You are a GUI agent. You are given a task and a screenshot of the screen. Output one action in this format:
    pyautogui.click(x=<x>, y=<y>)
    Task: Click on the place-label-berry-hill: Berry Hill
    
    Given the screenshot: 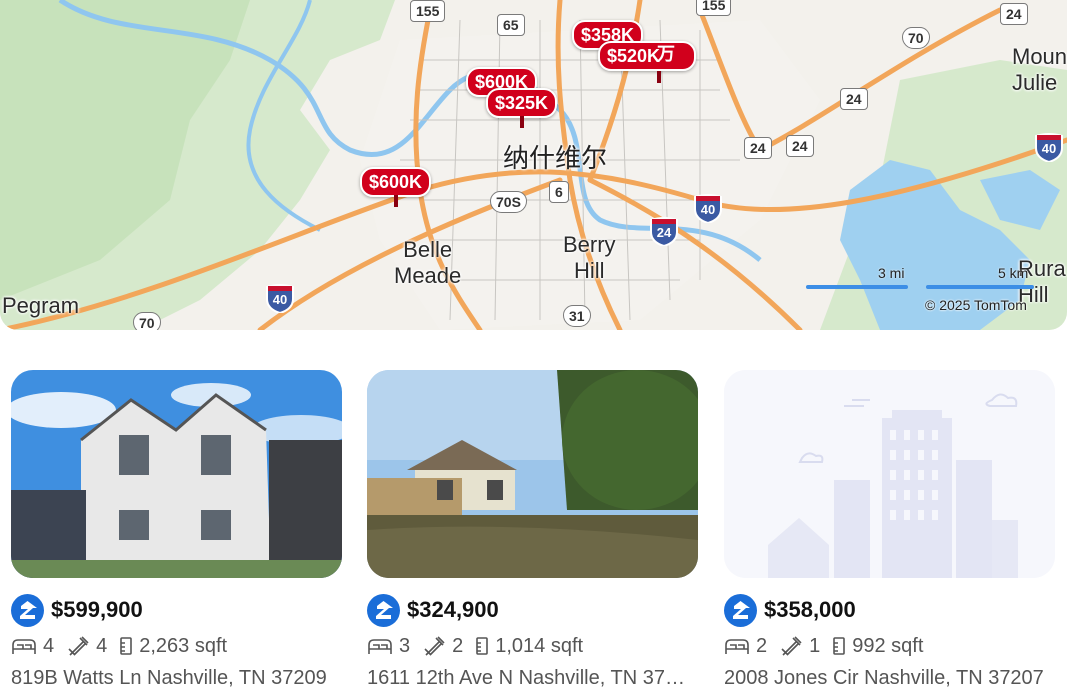 What is the action you would take?
    pyautogui.click(x=589, y=258)
    